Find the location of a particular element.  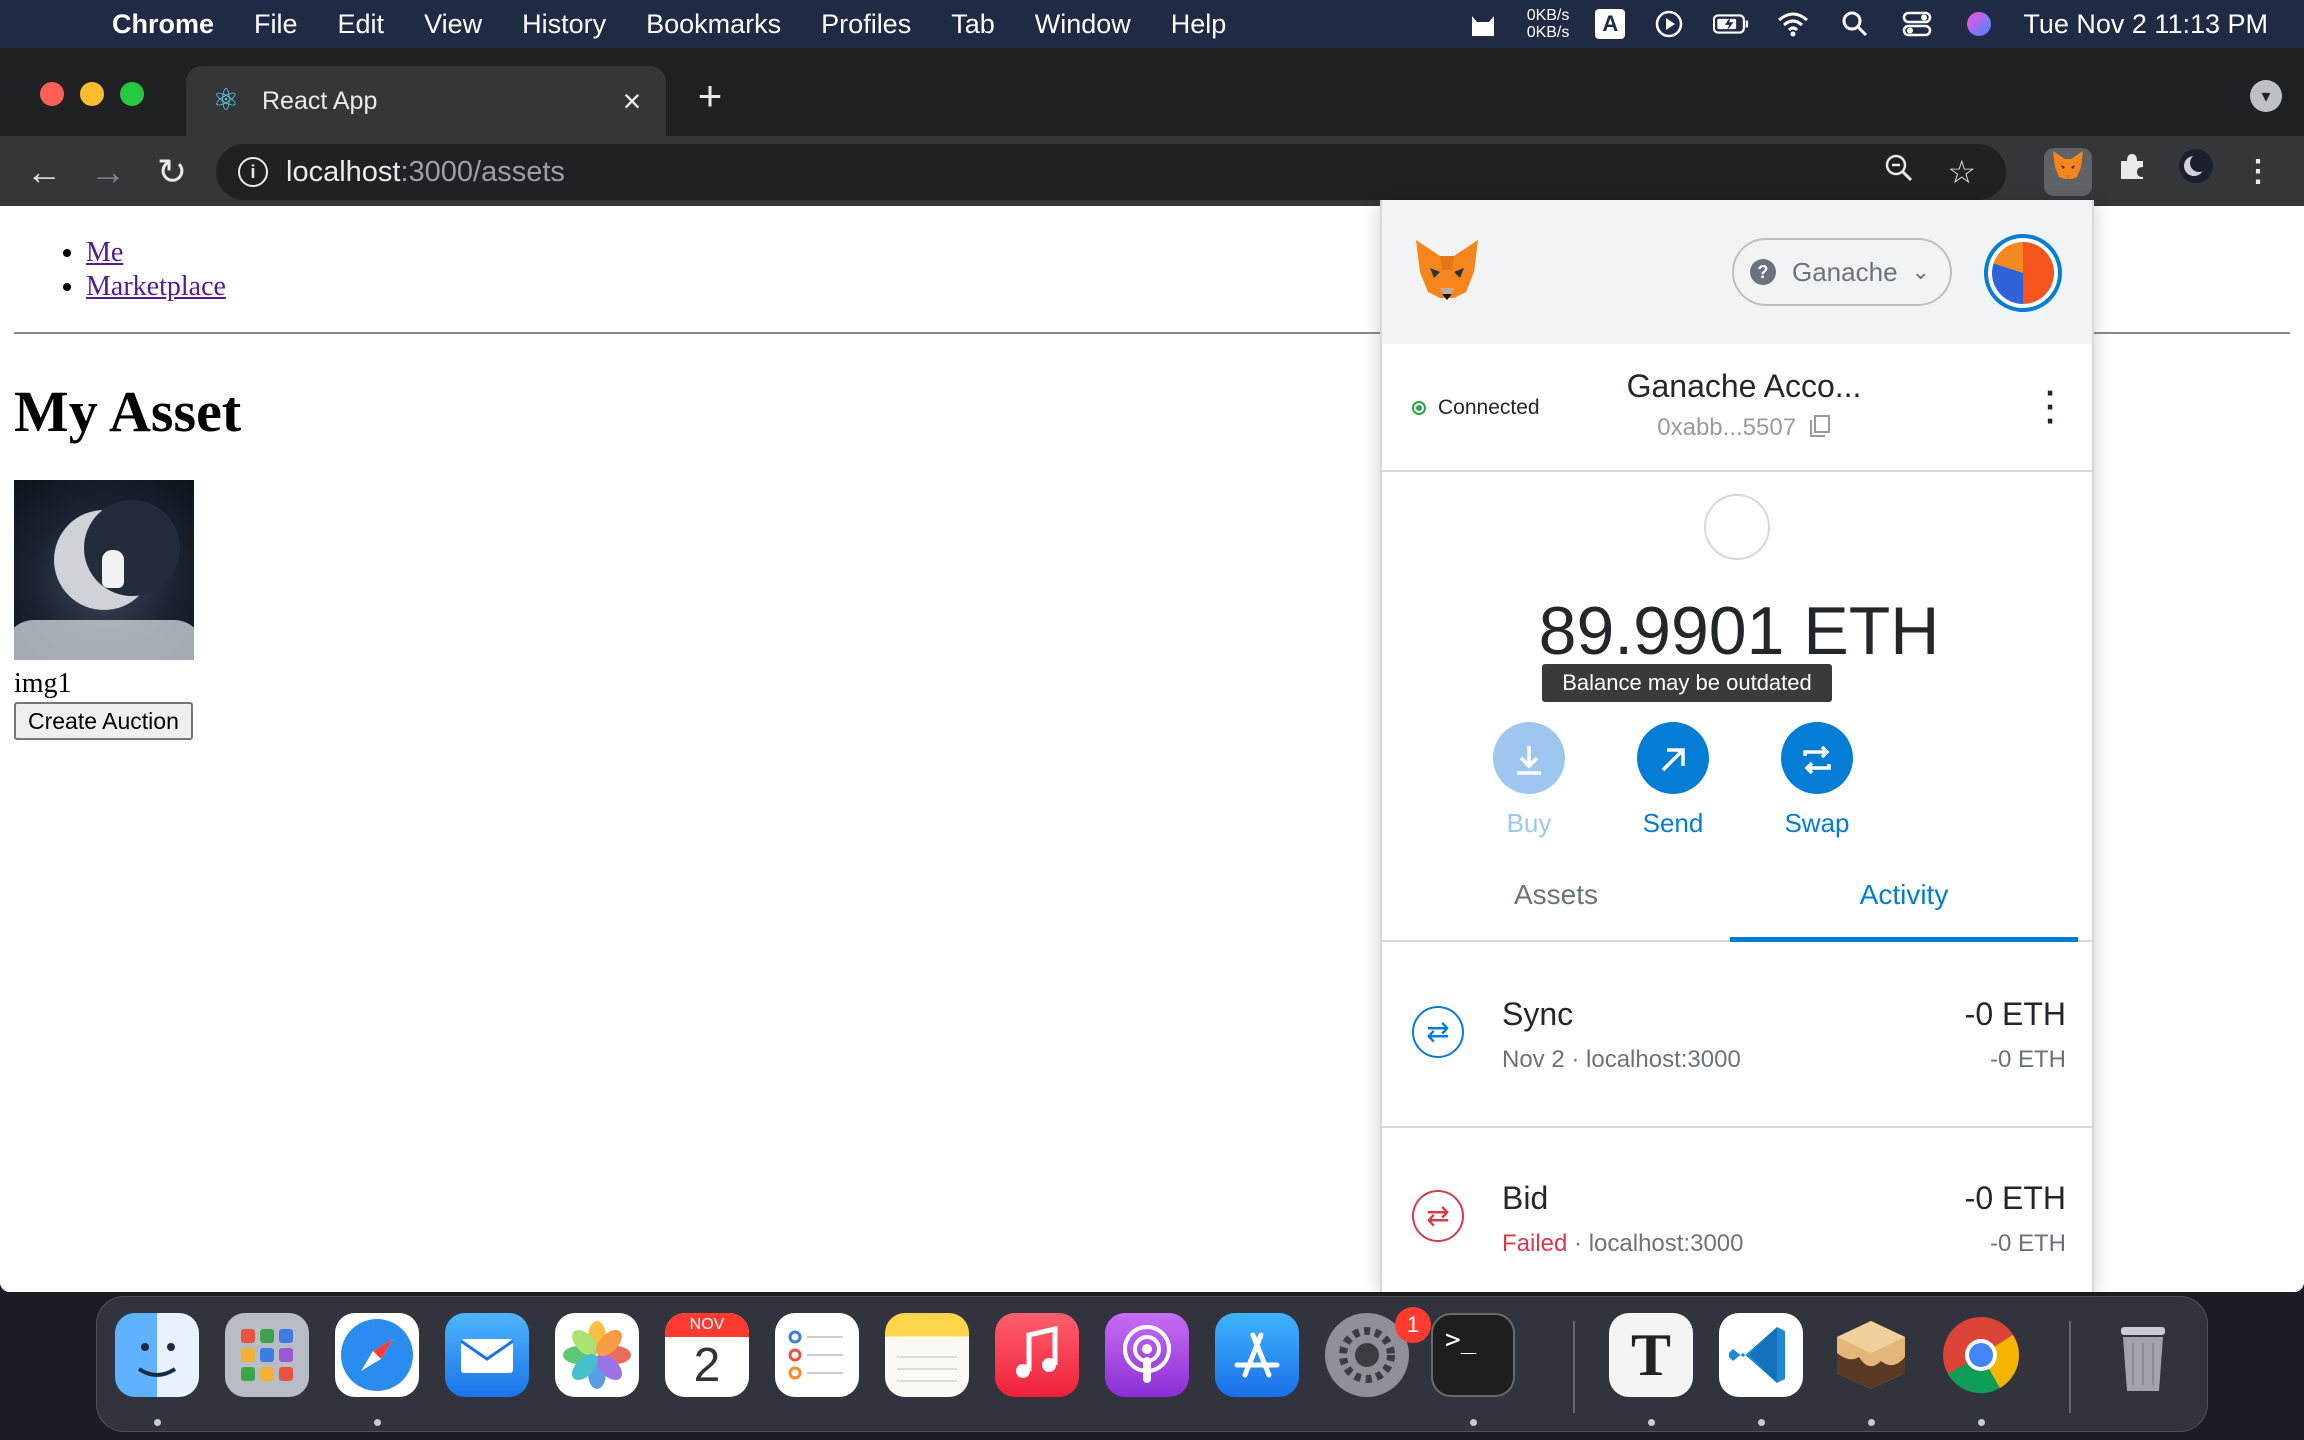

tab-close-icon: × is located at coordinates (632, 101).